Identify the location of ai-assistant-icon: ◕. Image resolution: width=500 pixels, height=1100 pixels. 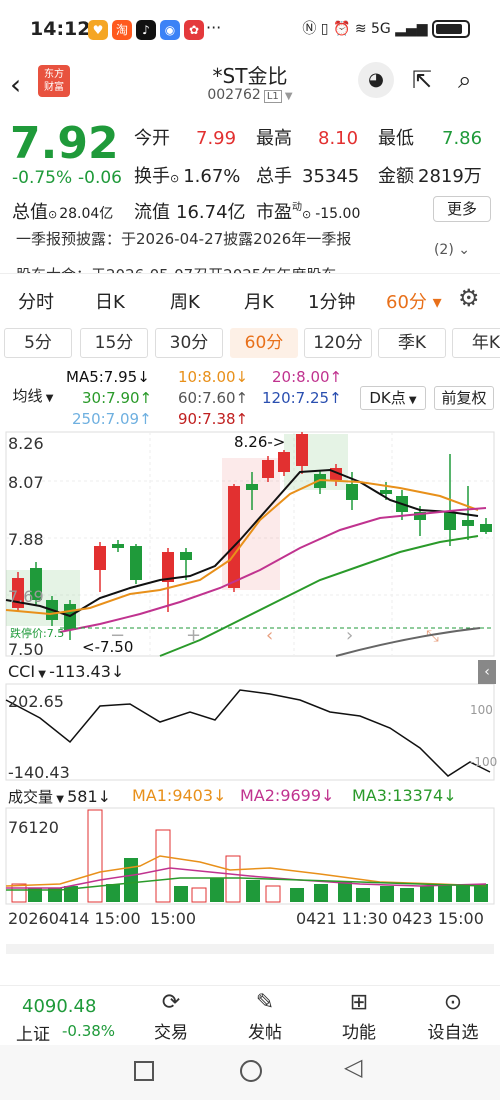
(376, 80).